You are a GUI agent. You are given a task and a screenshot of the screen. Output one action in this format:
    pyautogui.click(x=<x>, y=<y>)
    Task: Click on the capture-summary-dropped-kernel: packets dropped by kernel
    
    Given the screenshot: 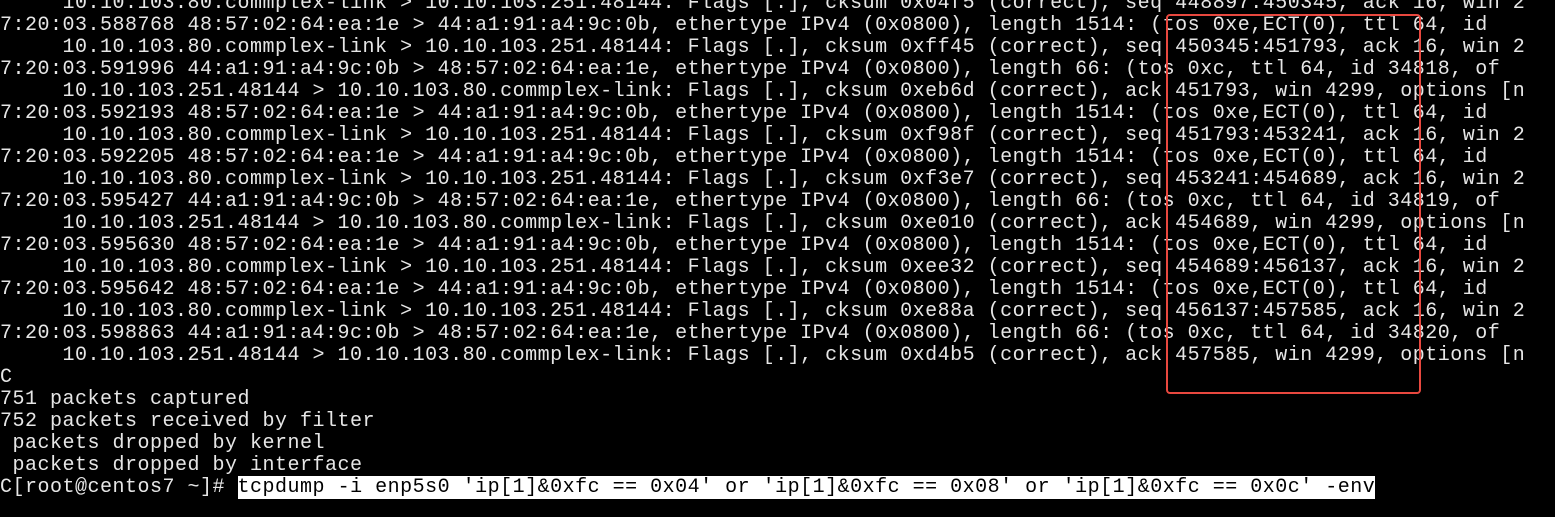 What is the action you would take?
    pyautogui.click(x=163, y=443)
    